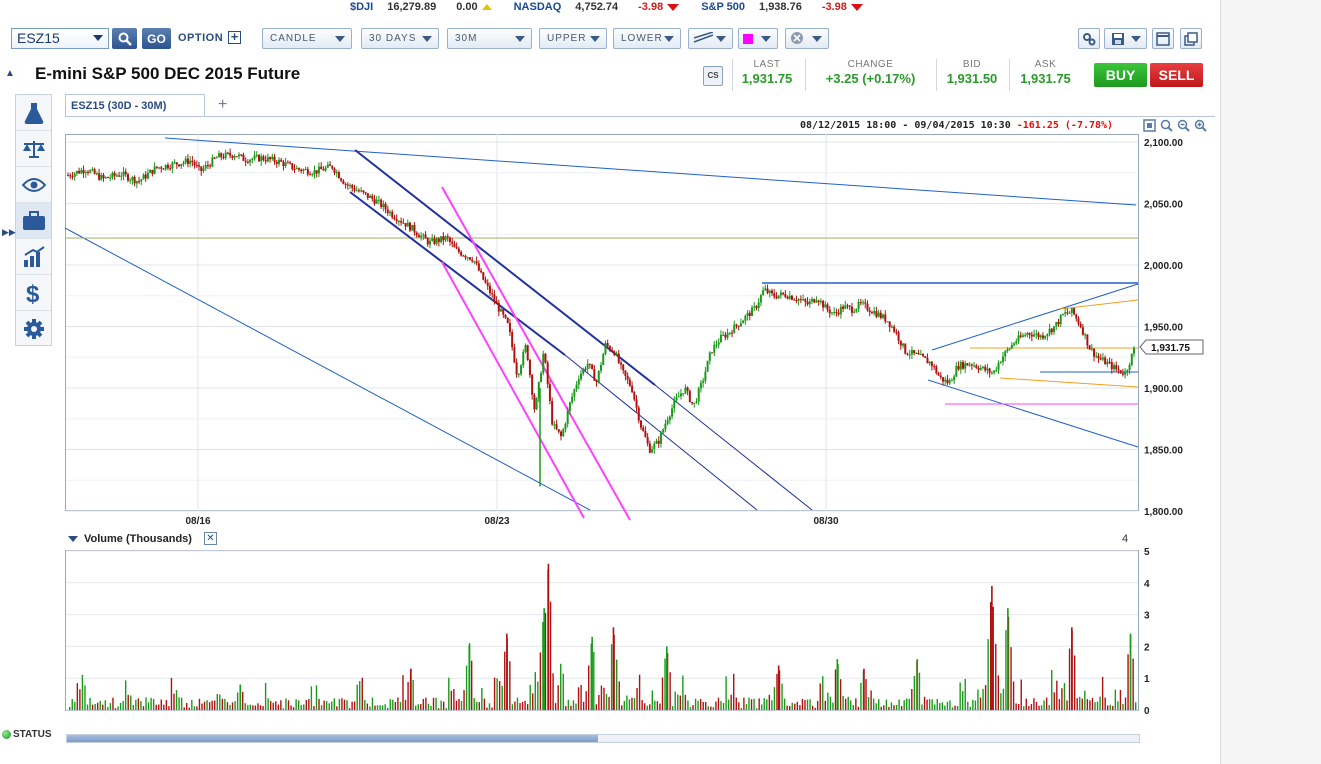 Image resolution: width=1321 pixels, height=764 pixels. I want to click on save-menu-button, so click(1125, 38).